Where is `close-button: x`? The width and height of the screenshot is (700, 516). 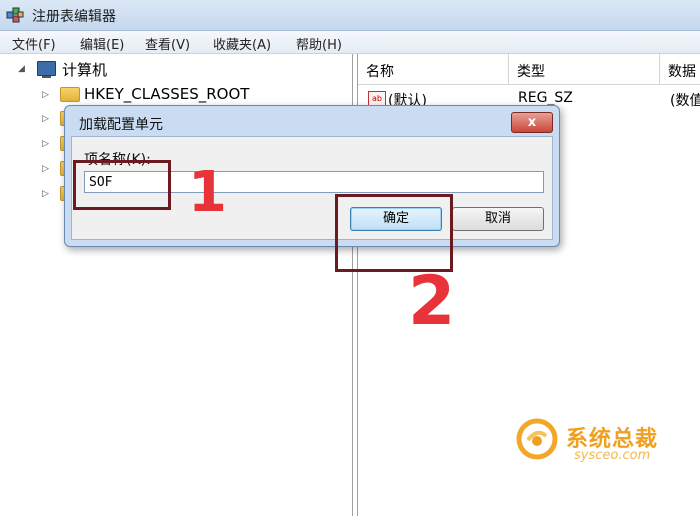
close-button: x is located at coordinates (532, 122).